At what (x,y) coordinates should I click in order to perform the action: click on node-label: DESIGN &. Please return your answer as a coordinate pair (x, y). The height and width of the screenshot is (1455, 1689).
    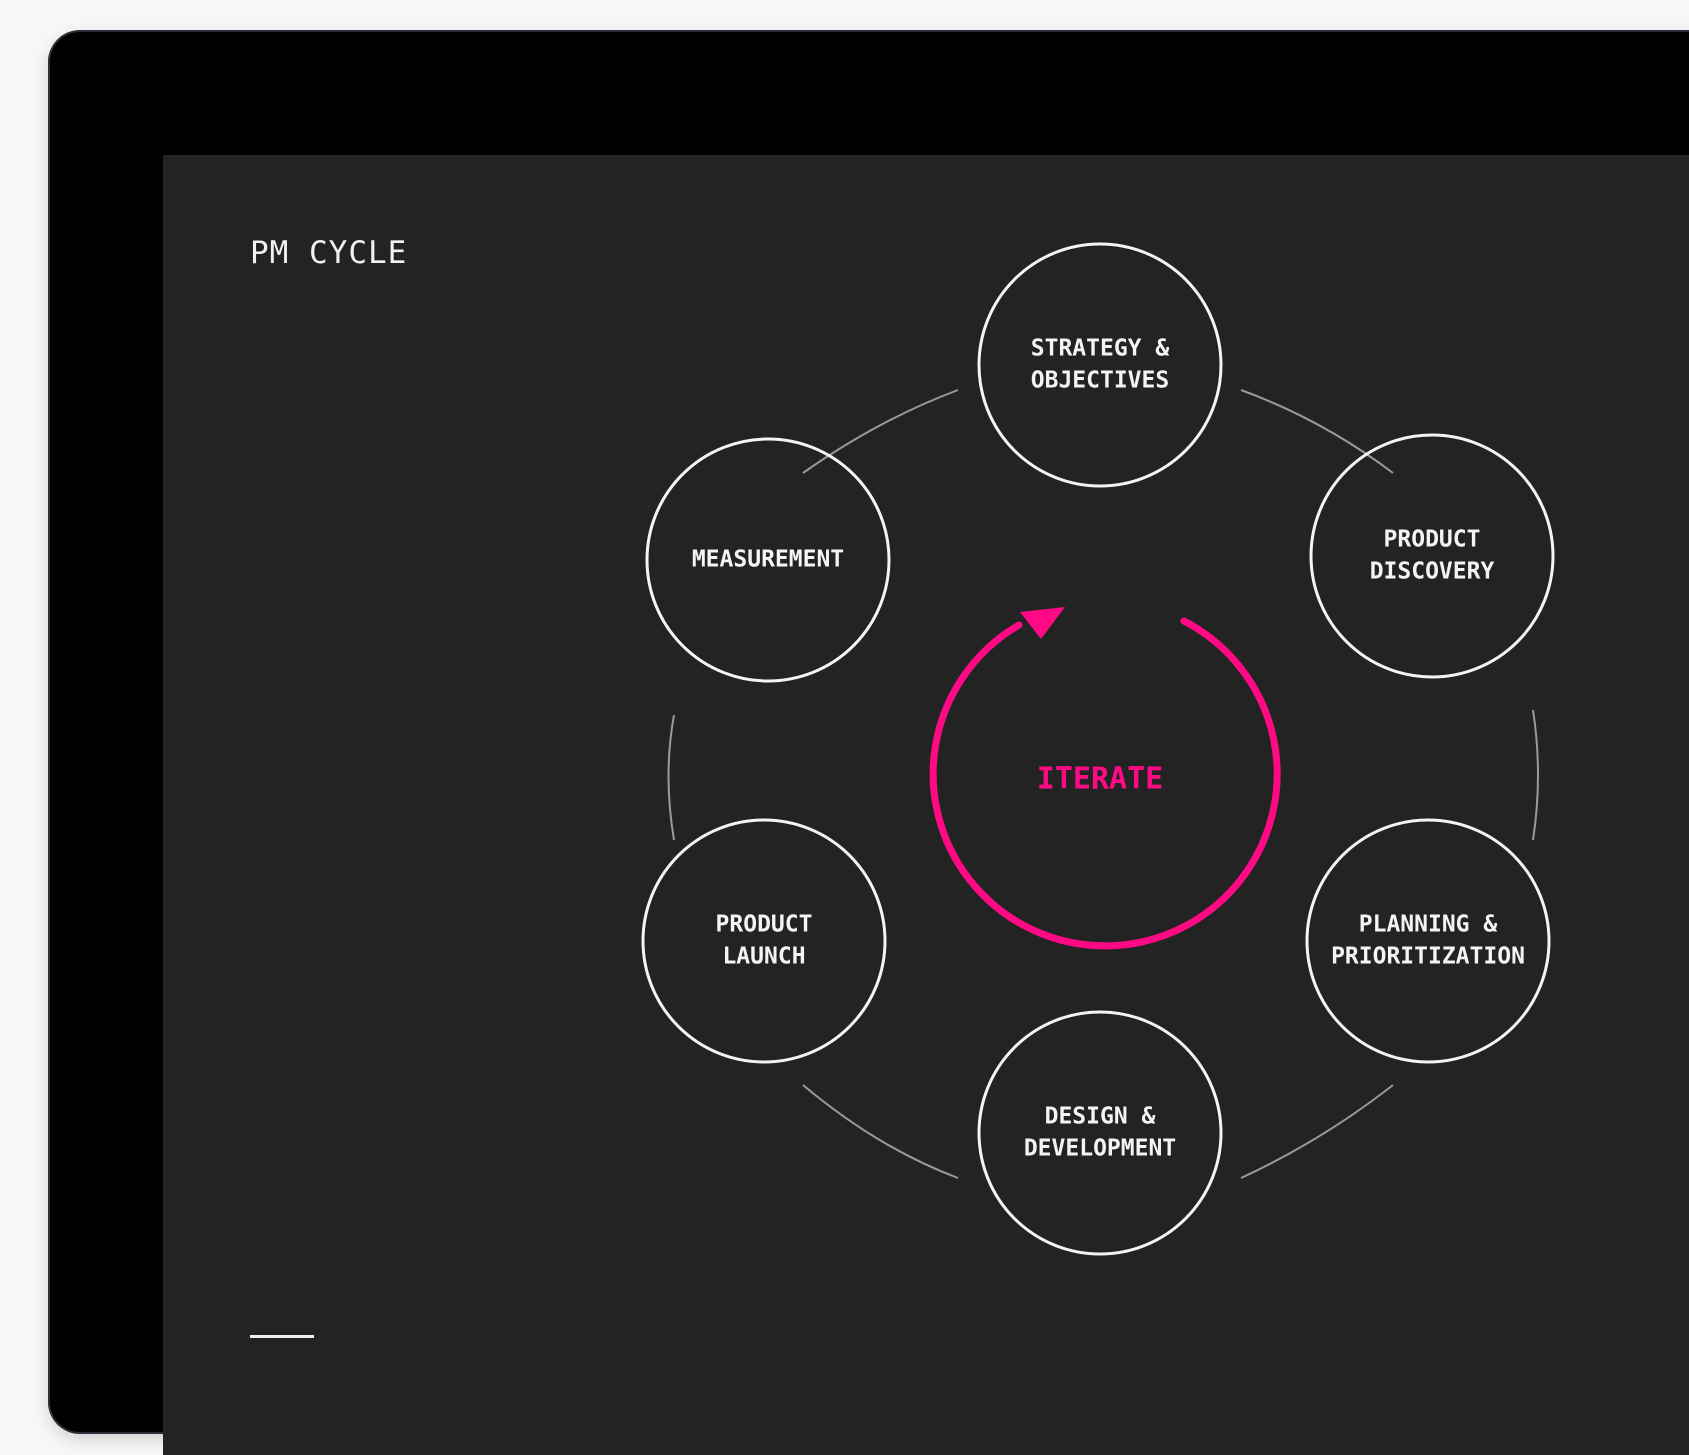
    Looking at the image, I should click on (1100, 1117).